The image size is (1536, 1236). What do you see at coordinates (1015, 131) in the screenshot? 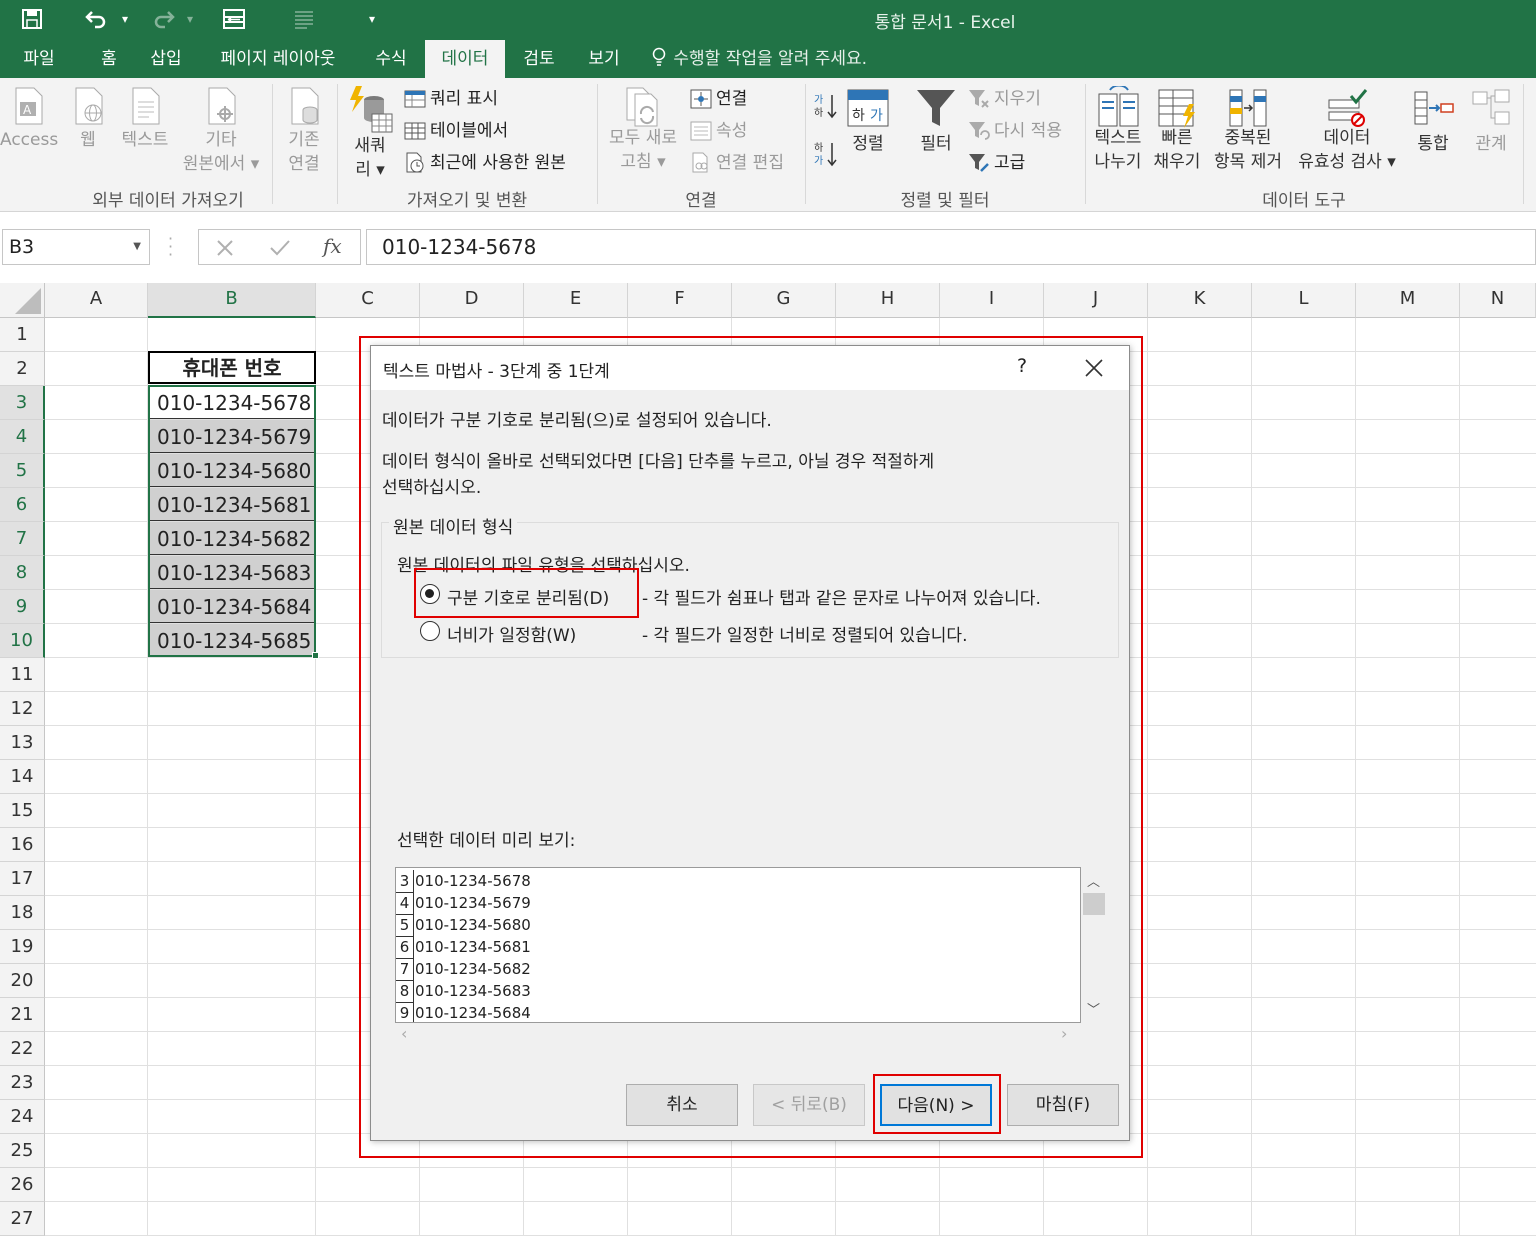
I see `reapply-button: 다시 적용` at bounding box center [1015, 131].